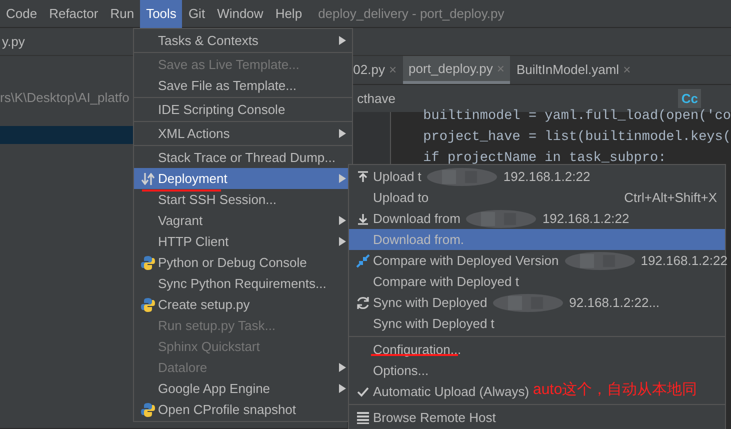 The height and width of the screenshot is (429, 731). What do you see at coordinates (65, 98) in the screenshot?
I see `project-path: rs\K\Desktop\AI_platfo` at bounding box center [65, 98].